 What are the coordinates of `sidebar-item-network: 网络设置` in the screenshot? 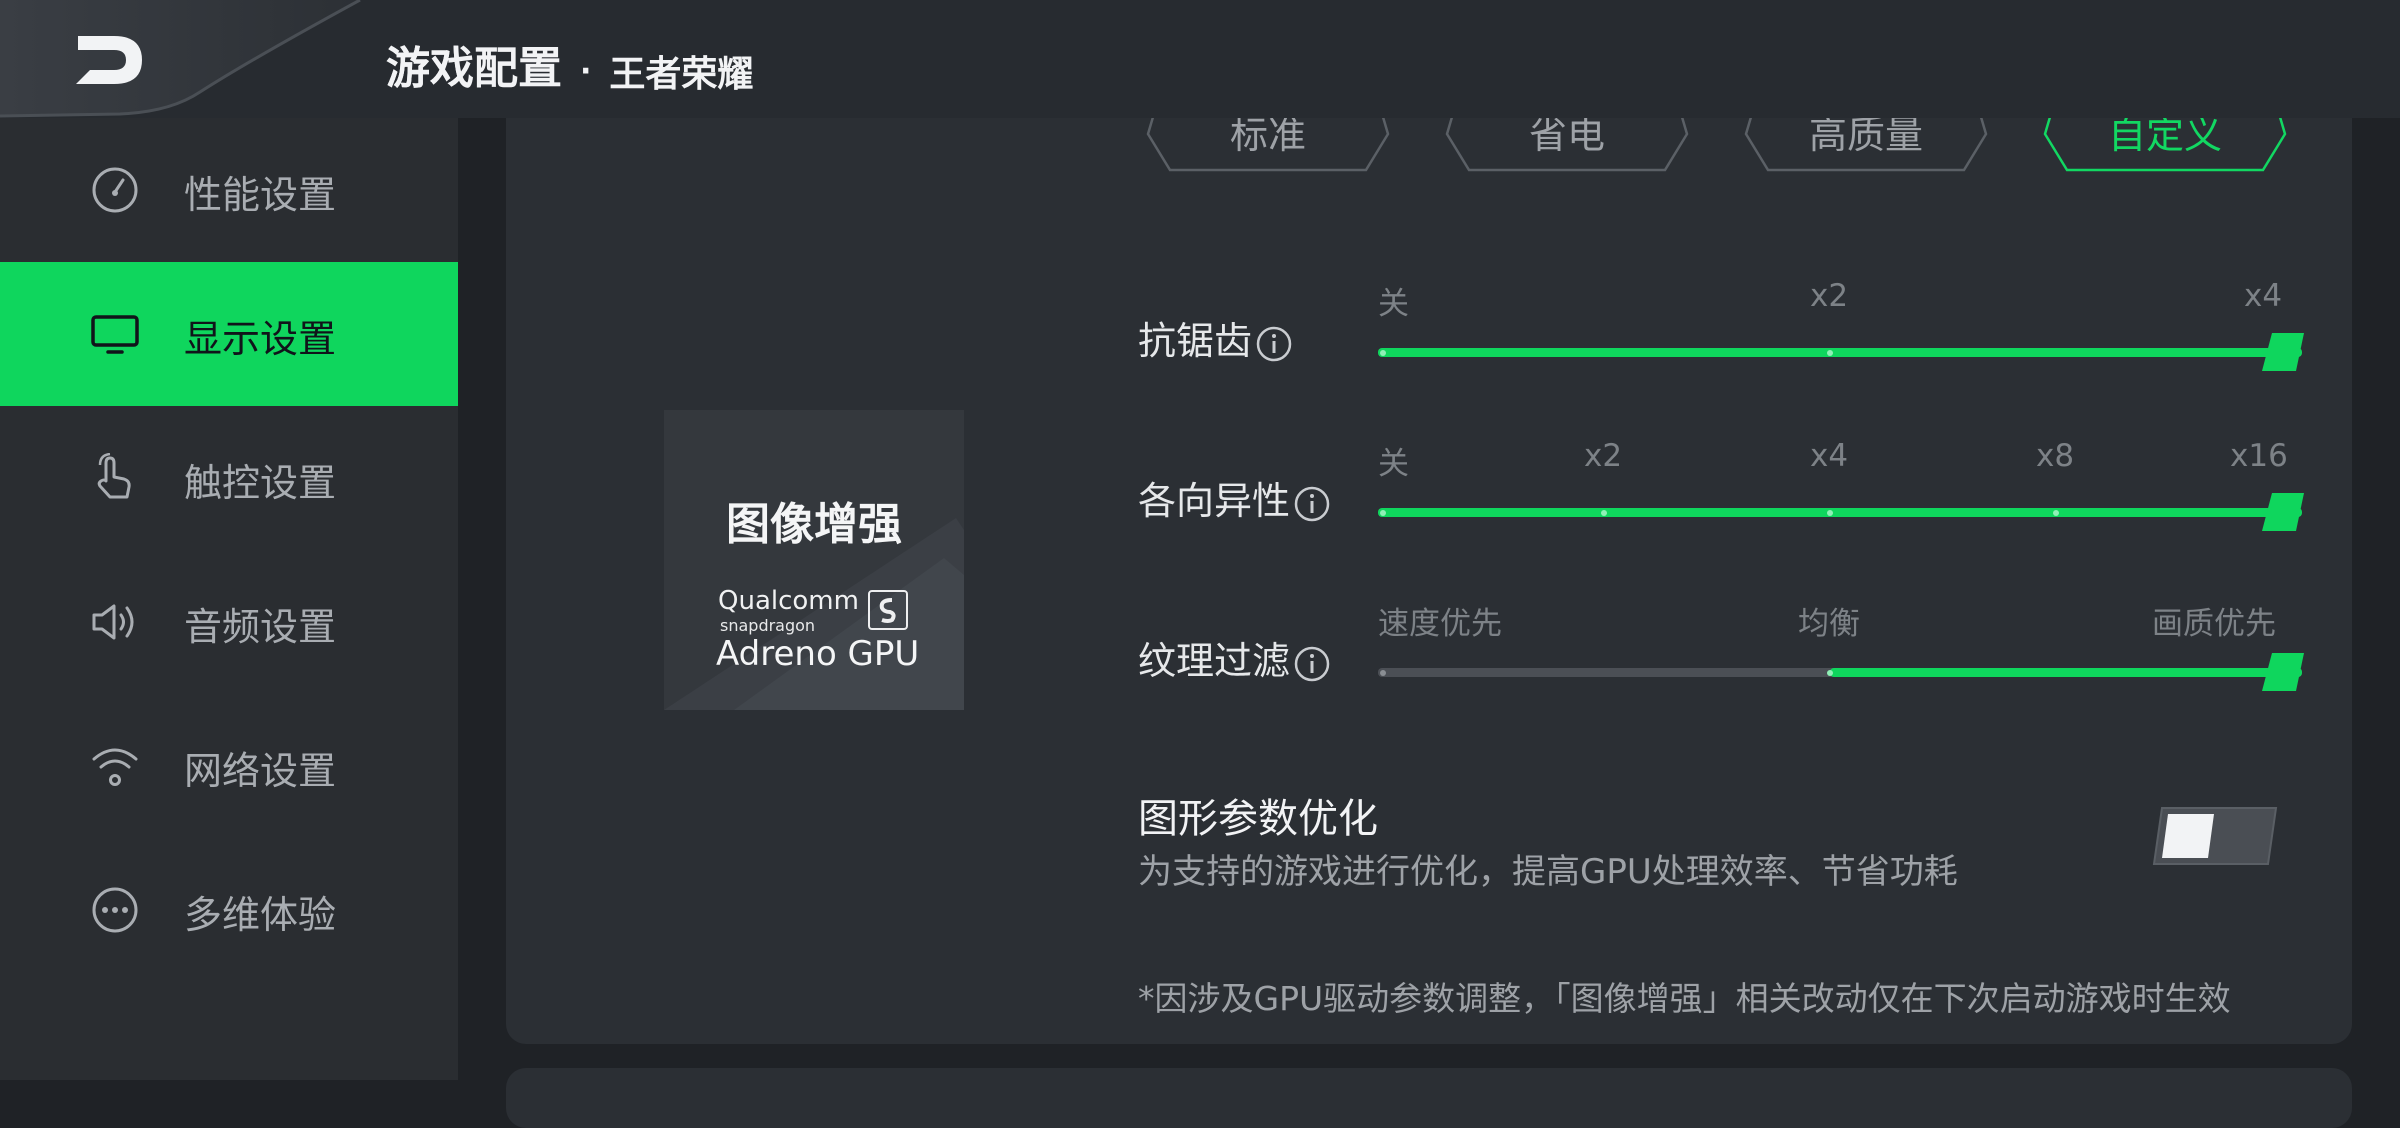 It's located at (229, 766).